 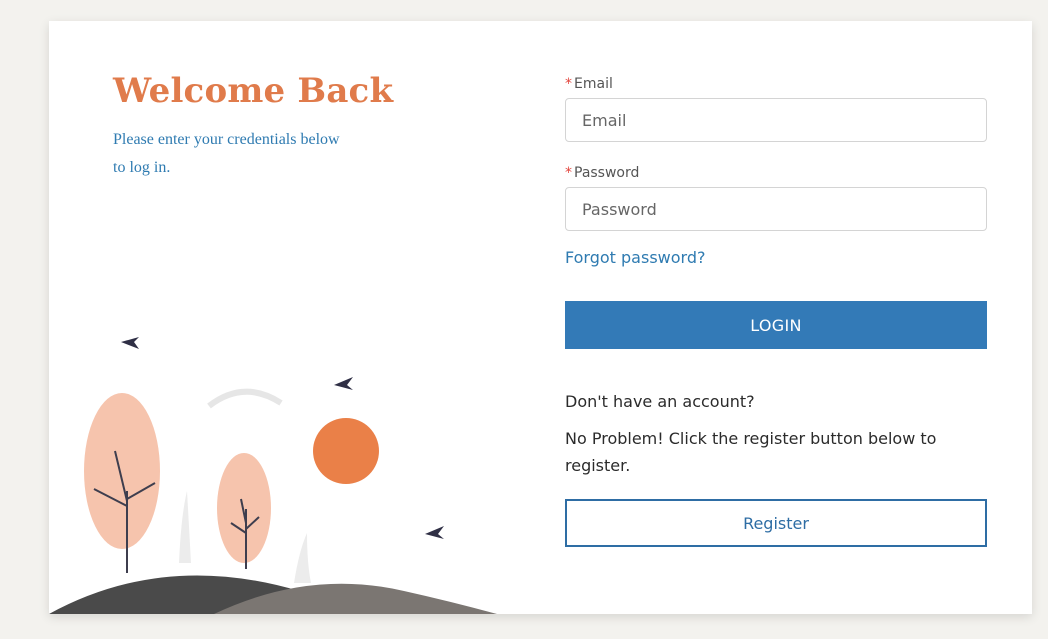 What do you see at coordinates (607, 173) in the screenshot?
I see `password-label-text: Password` at bounding box center [607, 173].